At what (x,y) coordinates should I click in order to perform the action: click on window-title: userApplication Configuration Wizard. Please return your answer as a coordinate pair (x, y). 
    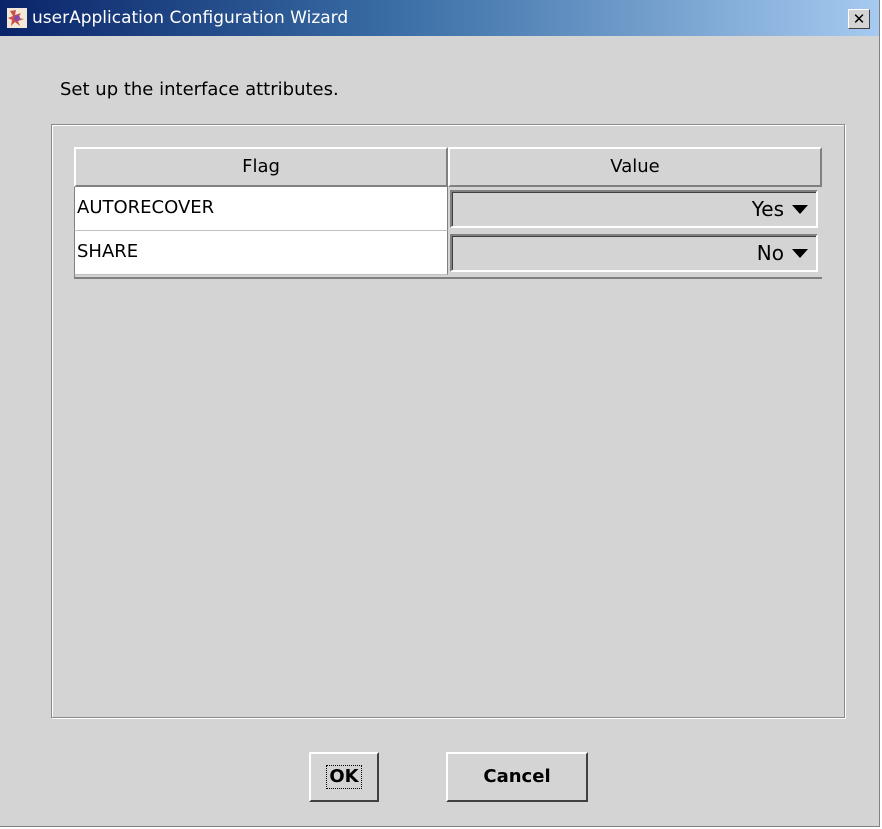
    Looking at the image, I should click on (190, 18).